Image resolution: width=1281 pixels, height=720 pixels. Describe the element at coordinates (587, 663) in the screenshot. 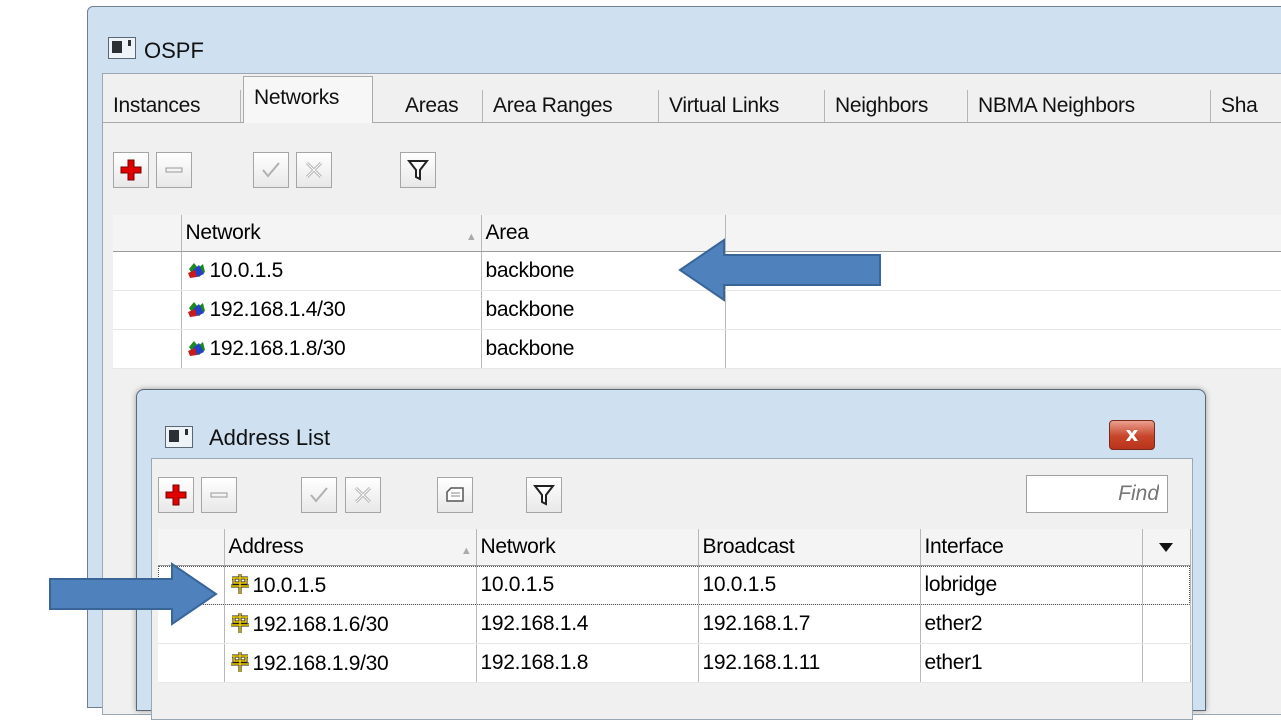

I see `network-cell: 192.168.1.8` at that location.